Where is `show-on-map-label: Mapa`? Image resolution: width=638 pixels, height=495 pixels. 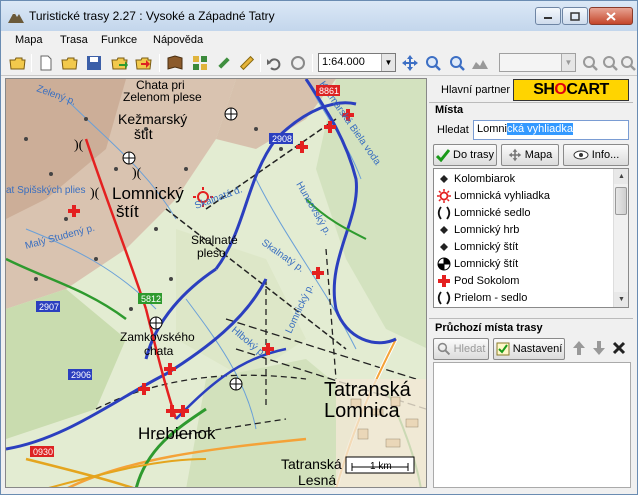
show-on-map-label: Mapa is located at coordinates (538, 155).